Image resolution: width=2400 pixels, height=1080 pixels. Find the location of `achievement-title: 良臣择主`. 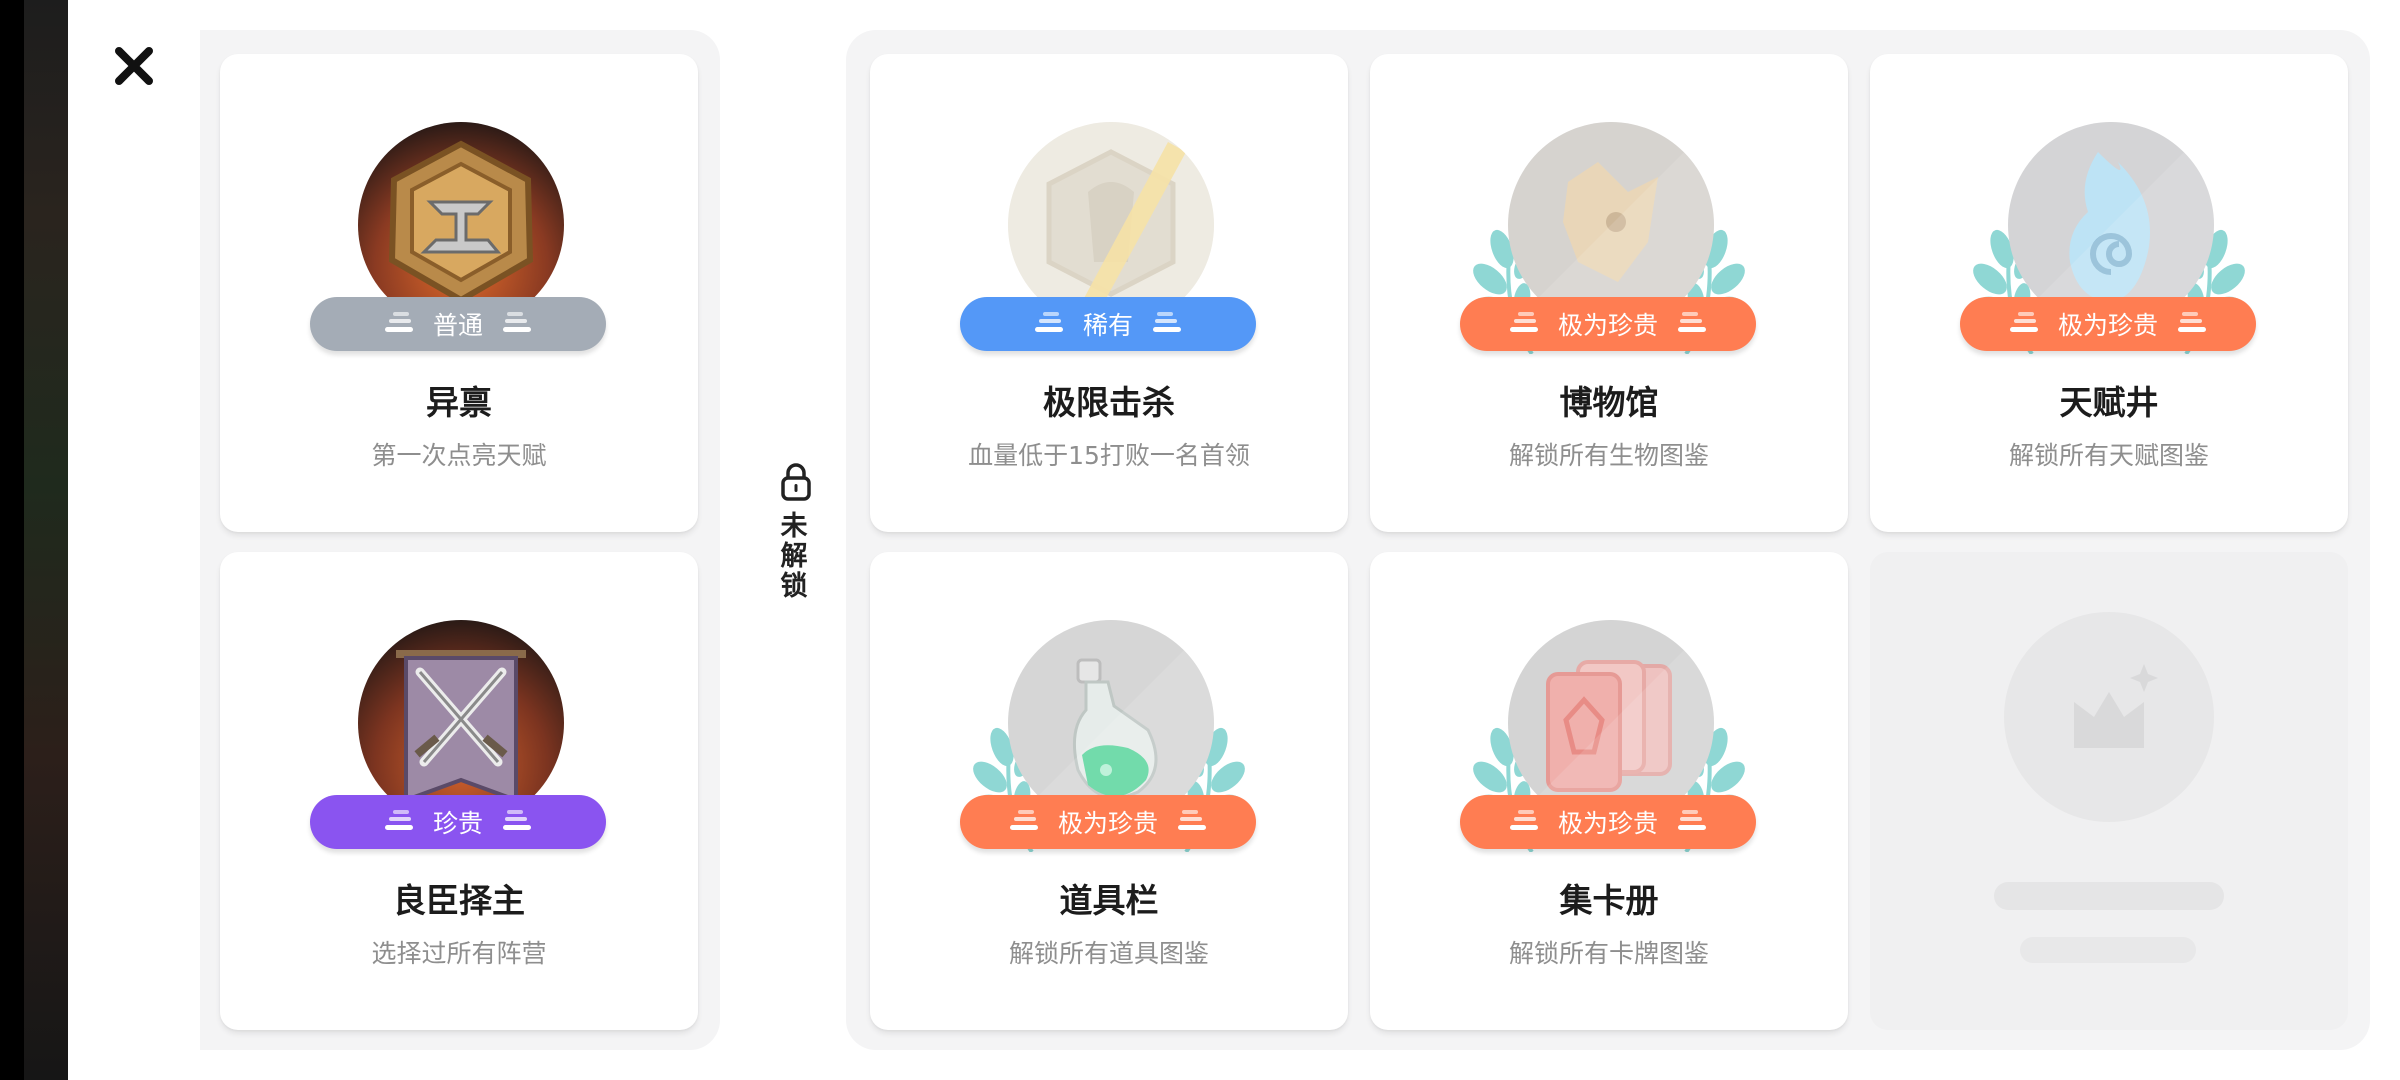

achievement-title: 良臣择主 is located at coordinates (459, 900).